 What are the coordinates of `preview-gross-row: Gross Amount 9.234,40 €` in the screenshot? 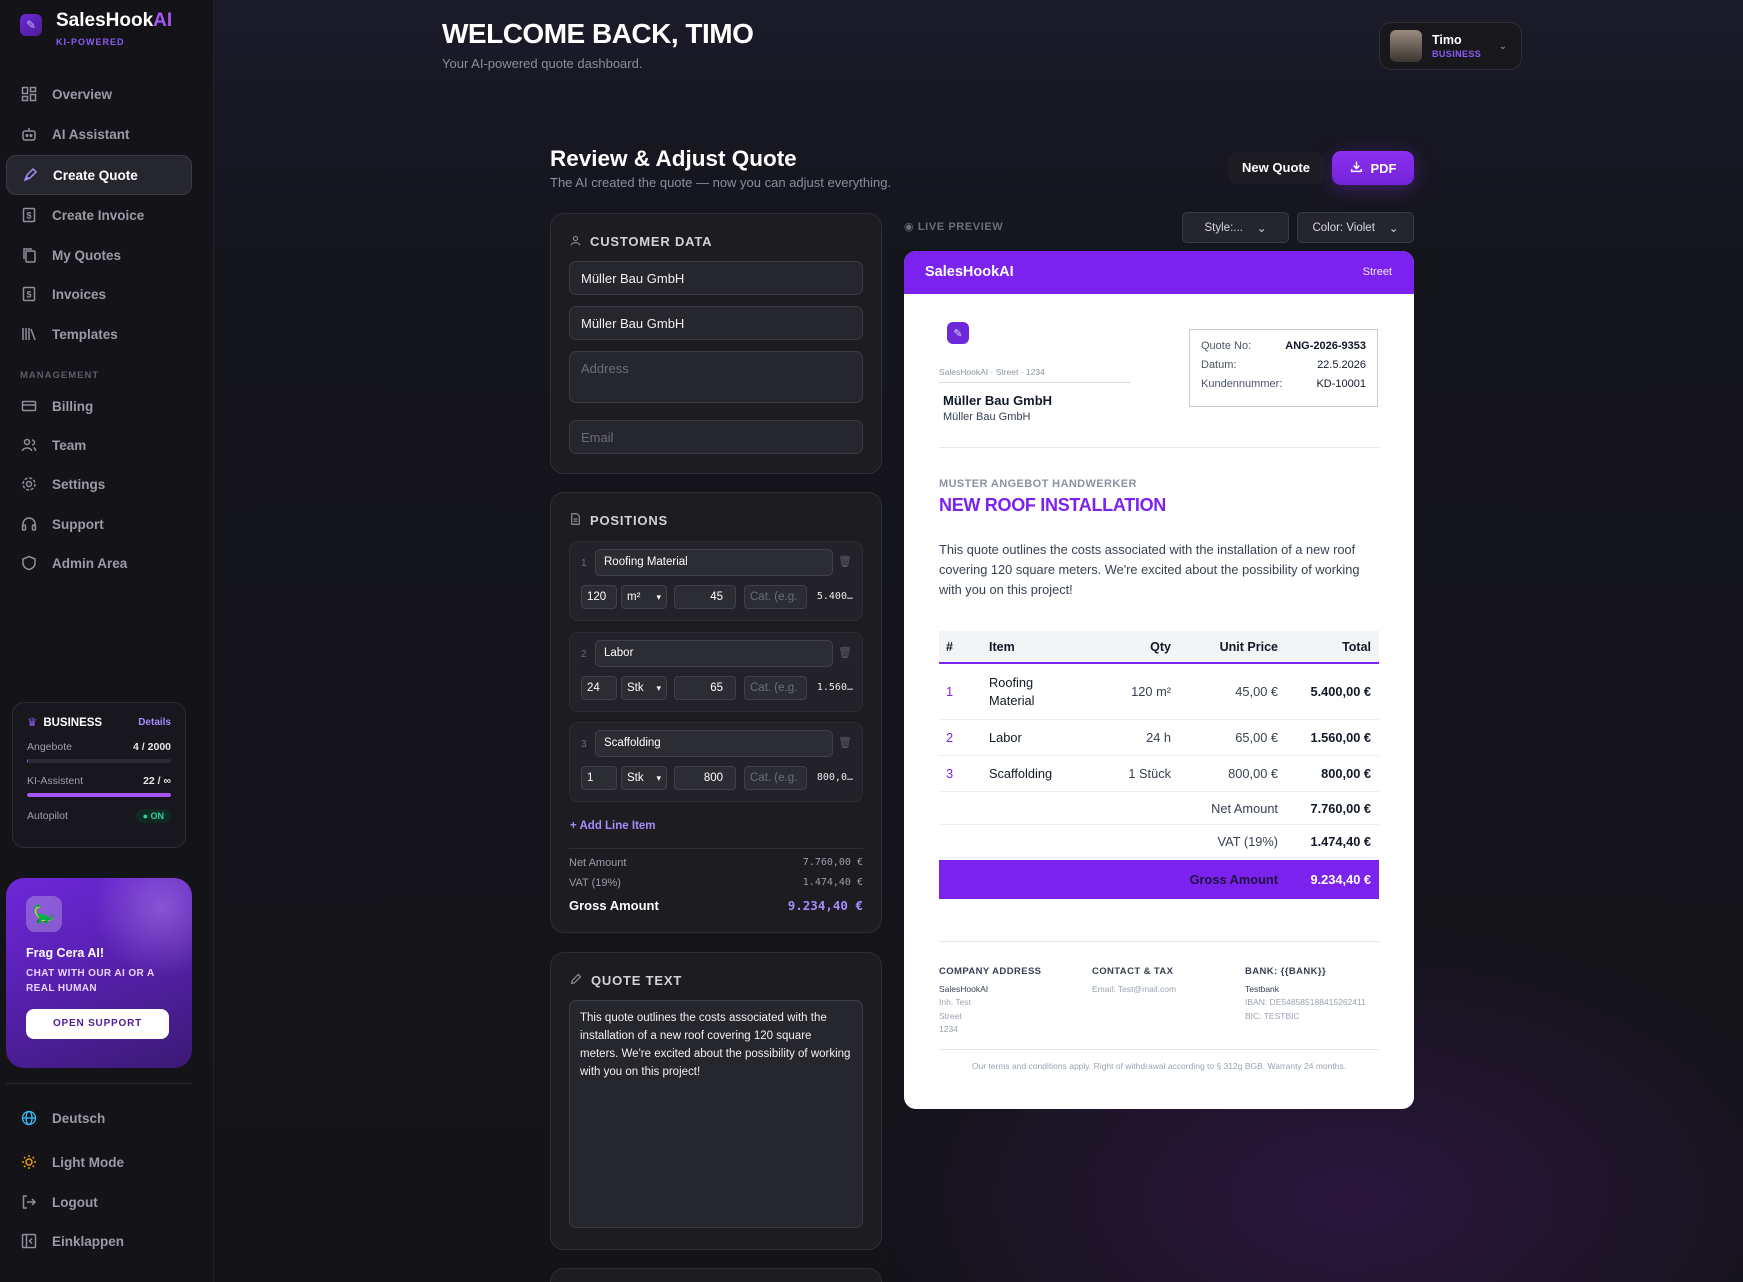 It's located at (1159, 879).